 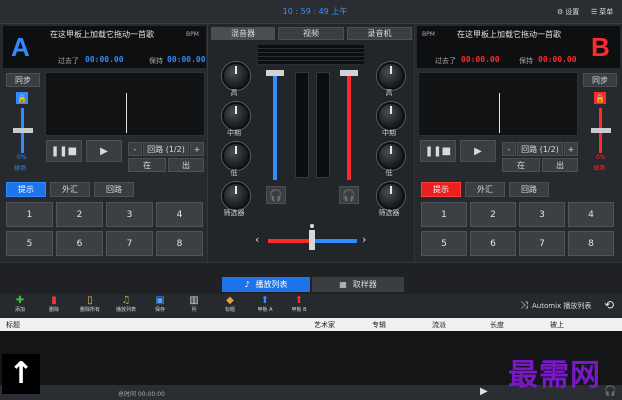 I want to click on deck-b-sync-button: 同步, so click(x=600, y=80).